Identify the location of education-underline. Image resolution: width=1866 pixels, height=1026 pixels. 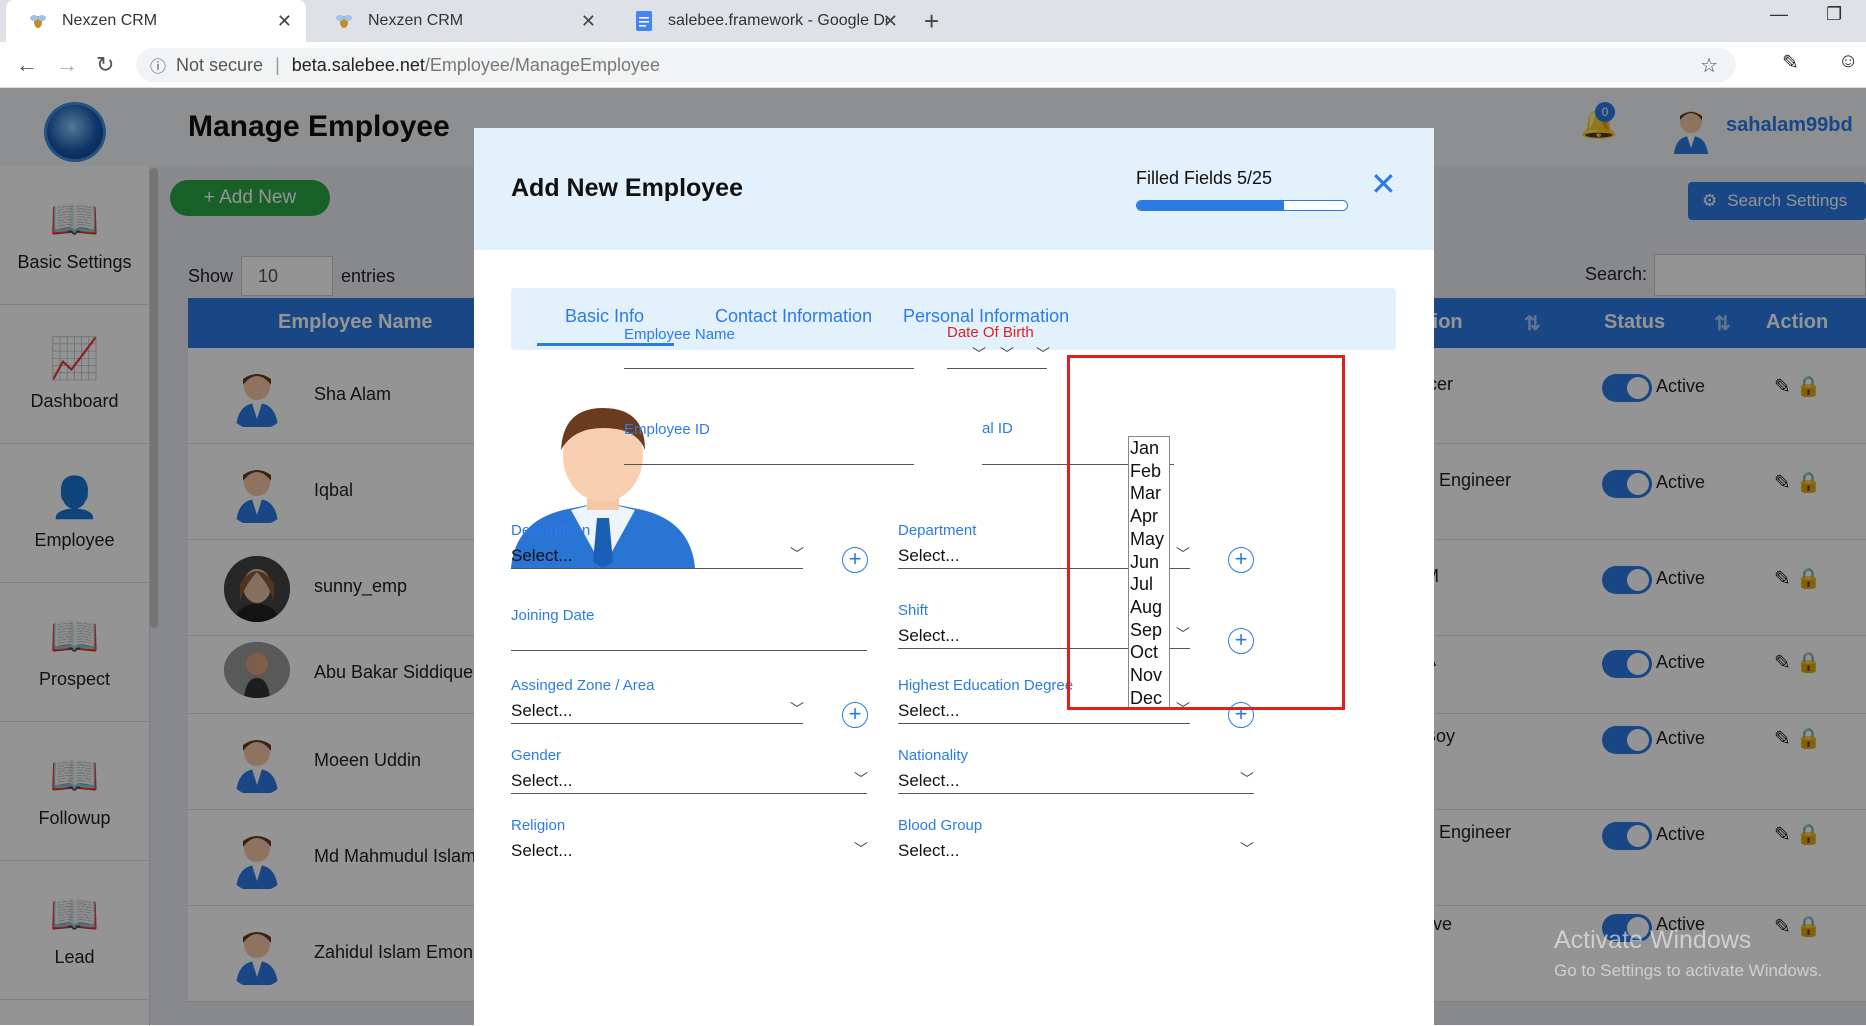
(1044, 723).